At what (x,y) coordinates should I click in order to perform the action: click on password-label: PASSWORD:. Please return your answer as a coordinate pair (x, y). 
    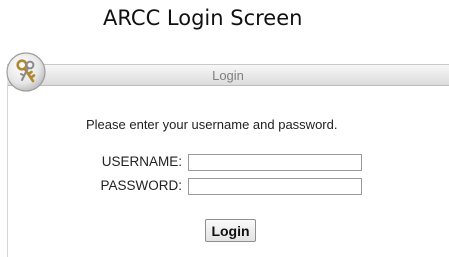
    Looking at the image, I should click on (141, 185).